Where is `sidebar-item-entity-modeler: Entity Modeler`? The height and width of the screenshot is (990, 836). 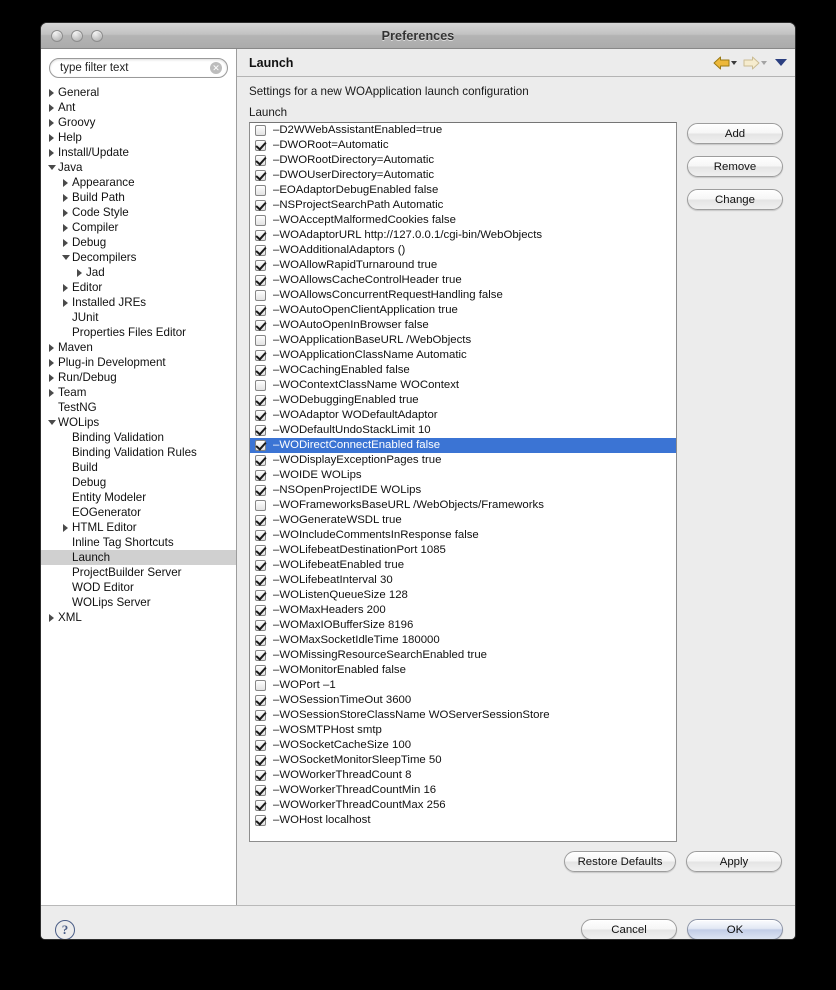 sidebar-item-entity-modeler: Entity Modeler is located at coordinates (138, 497).